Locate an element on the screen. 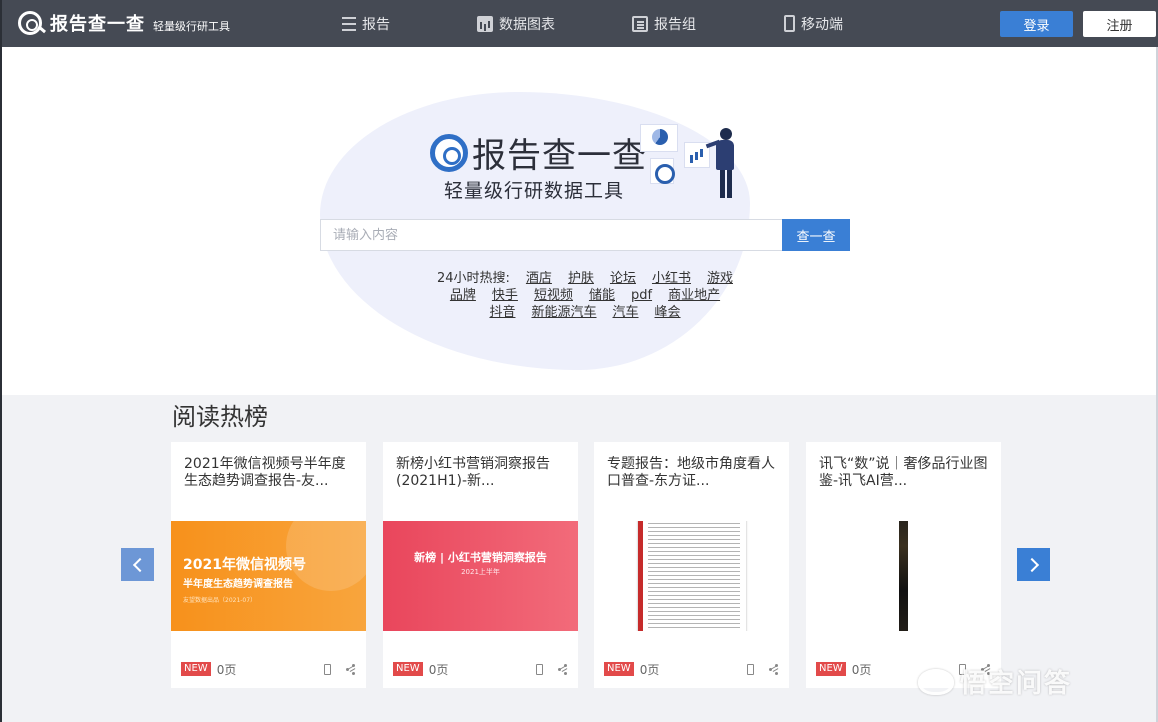  hot-search-link: 汽车 is located at coordinates (626, 312).